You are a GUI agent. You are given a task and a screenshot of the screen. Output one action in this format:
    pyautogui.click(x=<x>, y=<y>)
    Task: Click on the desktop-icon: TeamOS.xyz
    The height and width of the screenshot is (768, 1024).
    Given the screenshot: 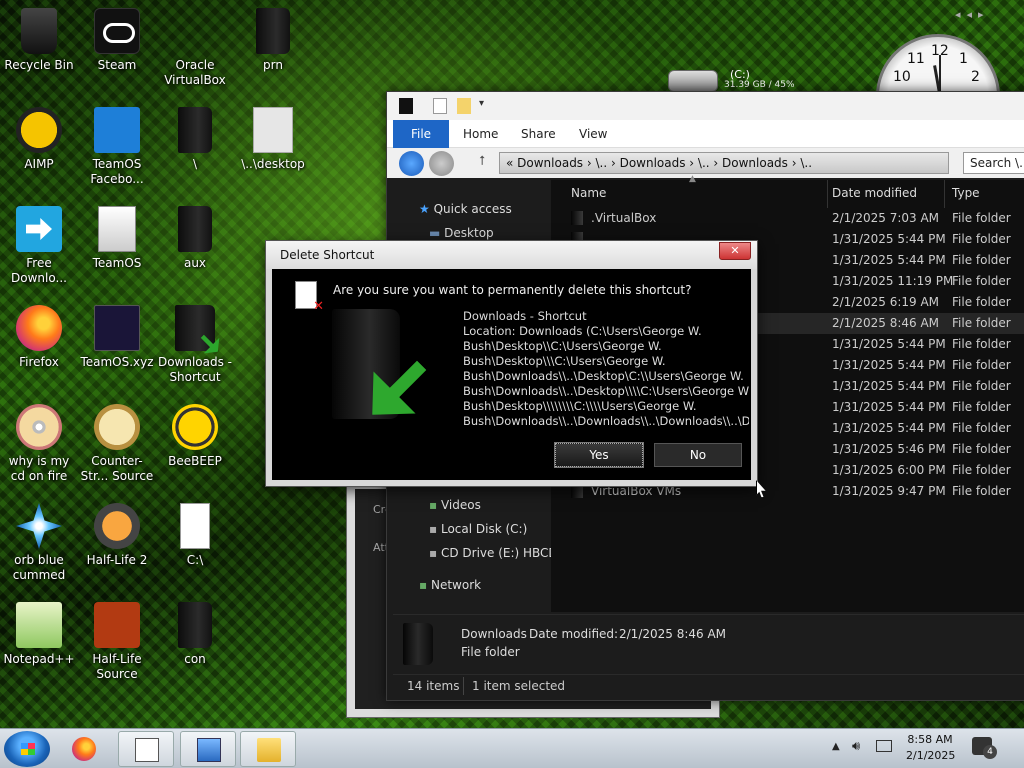 What is the action you would take?
    pyautogui.click(x=117, y=337)
    